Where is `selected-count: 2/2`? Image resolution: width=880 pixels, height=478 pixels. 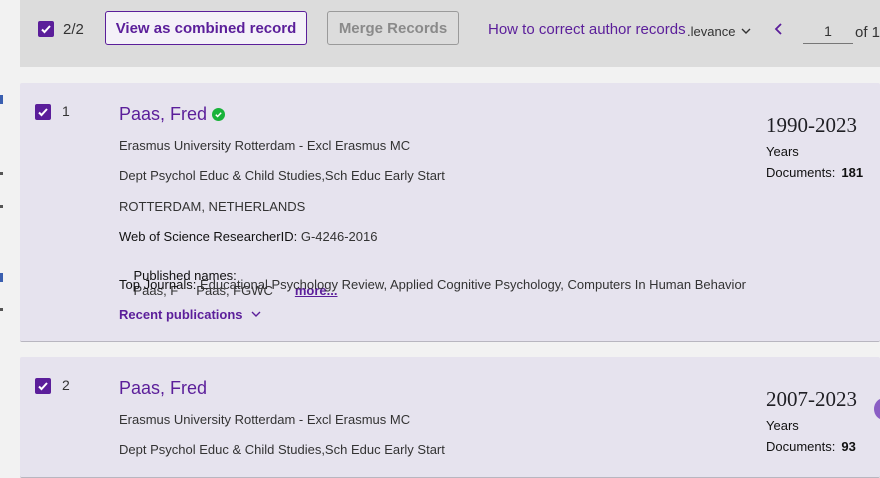
selected-count: 2/2 is located at coordinates (73, 29).